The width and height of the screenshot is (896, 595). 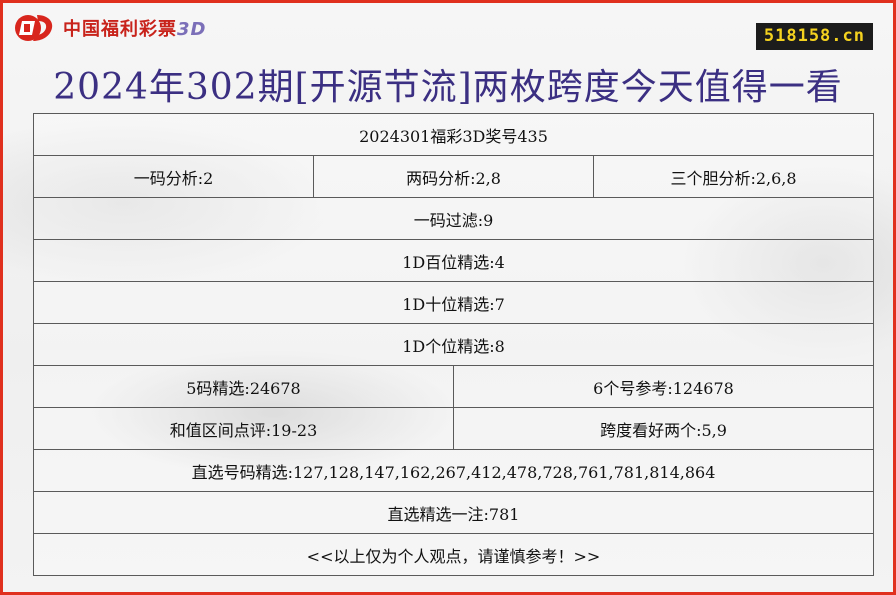 I want to click on page-title: 2024年302期[开源节流]两枚跨度今天值得一看, so click(x=448, y=87).